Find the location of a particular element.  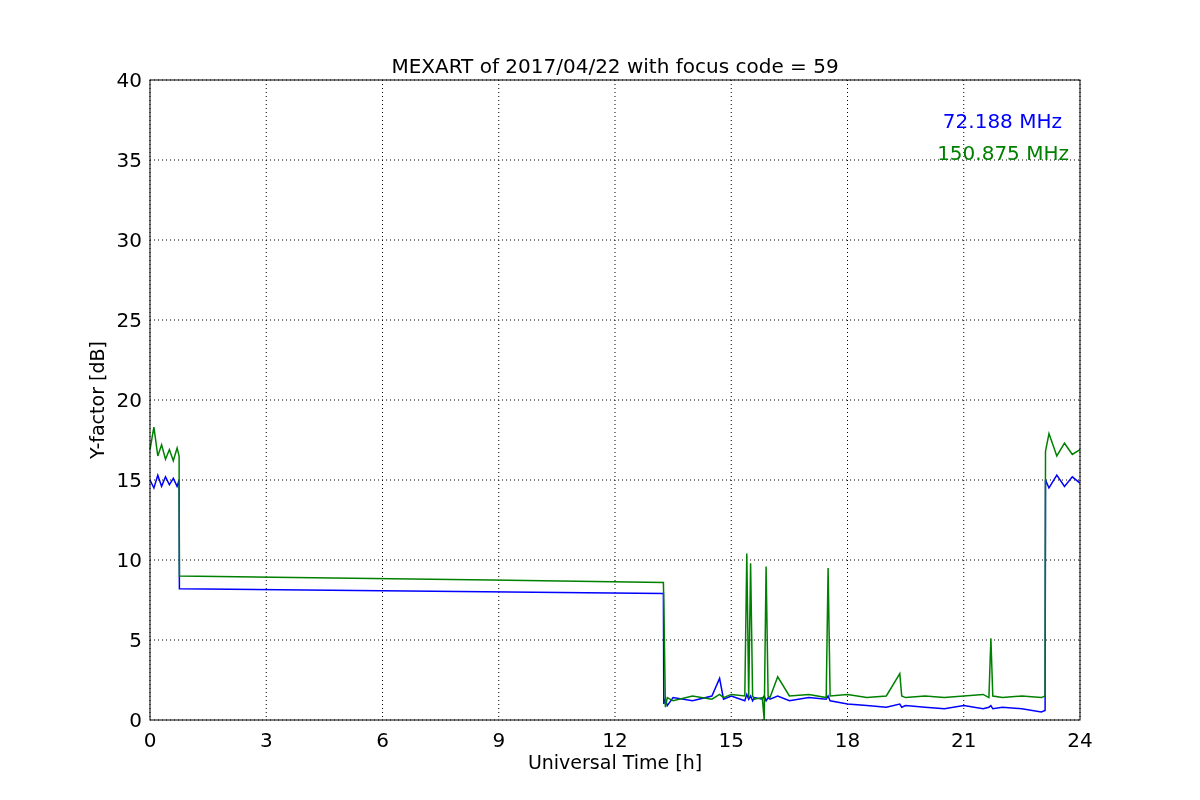

x-tick-label: 6 is located at coordinates (382, 740).